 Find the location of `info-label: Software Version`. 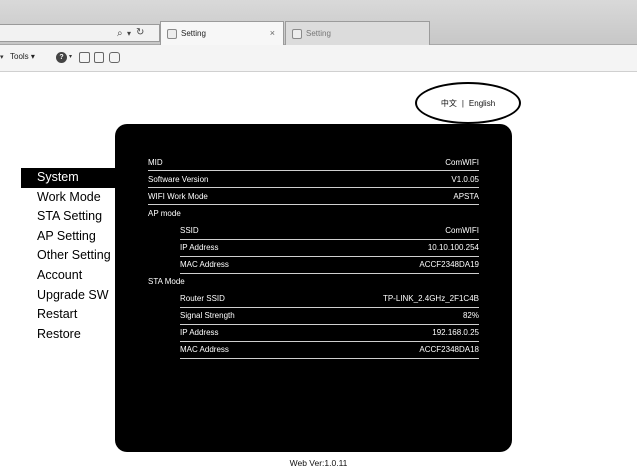

info-label: Software Version is located at coordinates (178, 179).